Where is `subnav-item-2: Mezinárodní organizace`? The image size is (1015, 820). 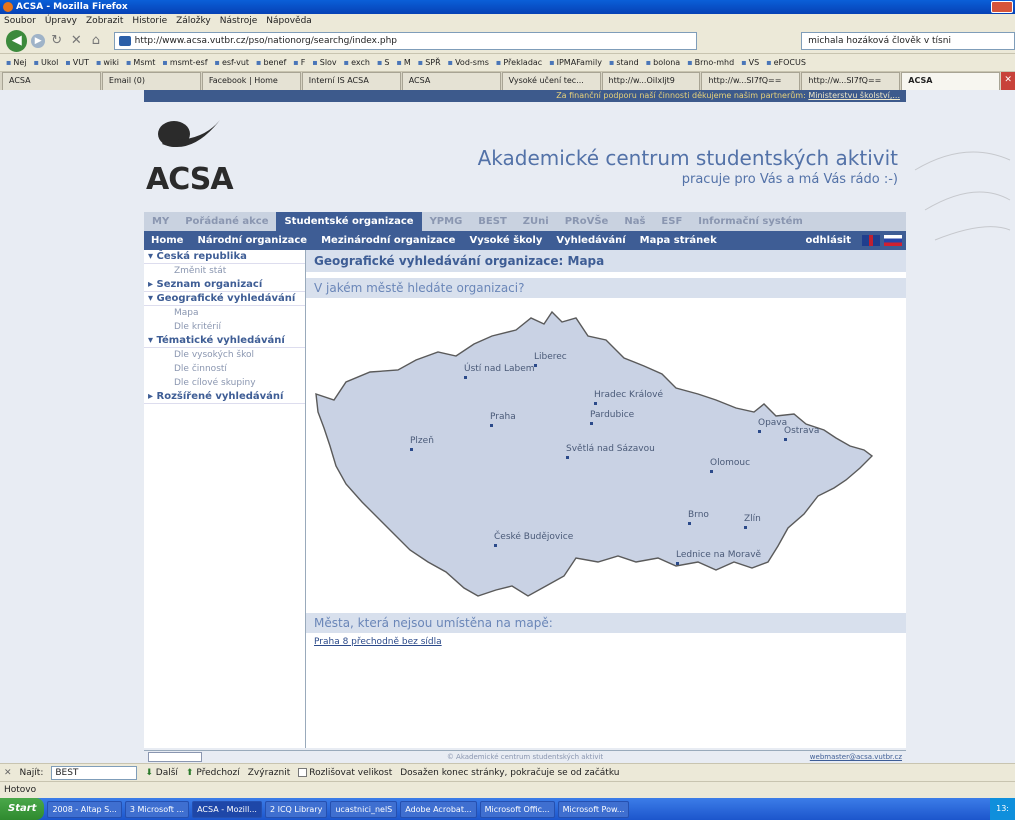
subnav-item-2: Mezinárodní organizace is located at coordinates (388, 240).